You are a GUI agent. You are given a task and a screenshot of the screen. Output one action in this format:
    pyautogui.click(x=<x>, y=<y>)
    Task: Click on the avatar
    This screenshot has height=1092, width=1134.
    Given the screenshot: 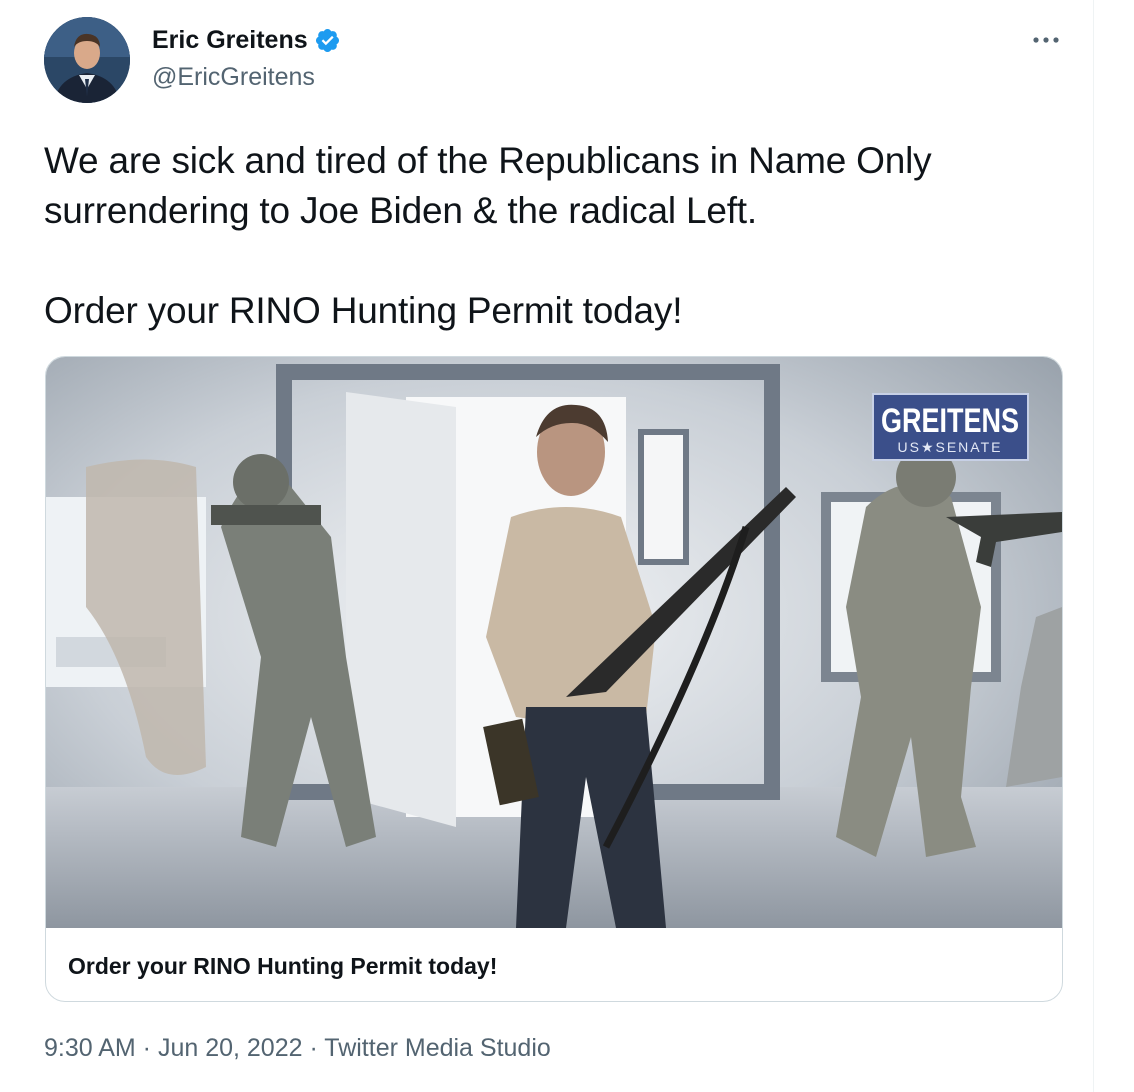 What is the action you would take?
    pyautogui.click(x=87, y=60)
    